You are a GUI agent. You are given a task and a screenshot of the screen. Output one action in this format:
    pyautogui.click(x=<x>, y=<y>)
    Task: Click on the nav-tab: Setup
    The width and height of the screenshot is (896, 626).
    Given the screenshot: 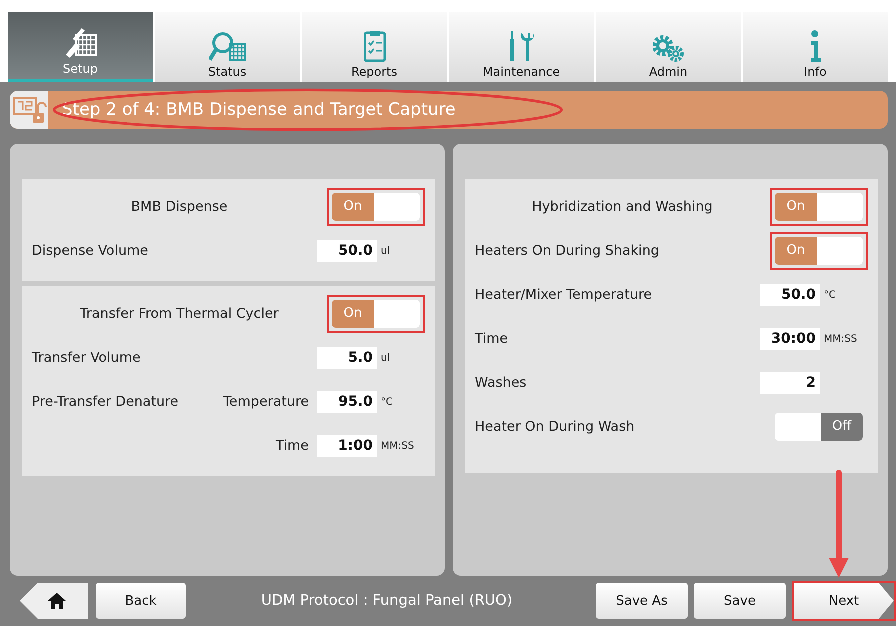 What is the action you would take?
    pyautogui.click(x=80, y=47)
    